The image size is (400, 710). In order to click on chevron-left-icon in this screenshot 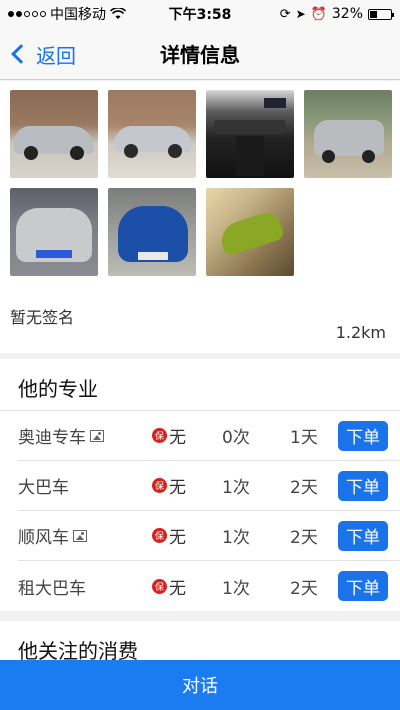, I will do `click(21, 54)`.